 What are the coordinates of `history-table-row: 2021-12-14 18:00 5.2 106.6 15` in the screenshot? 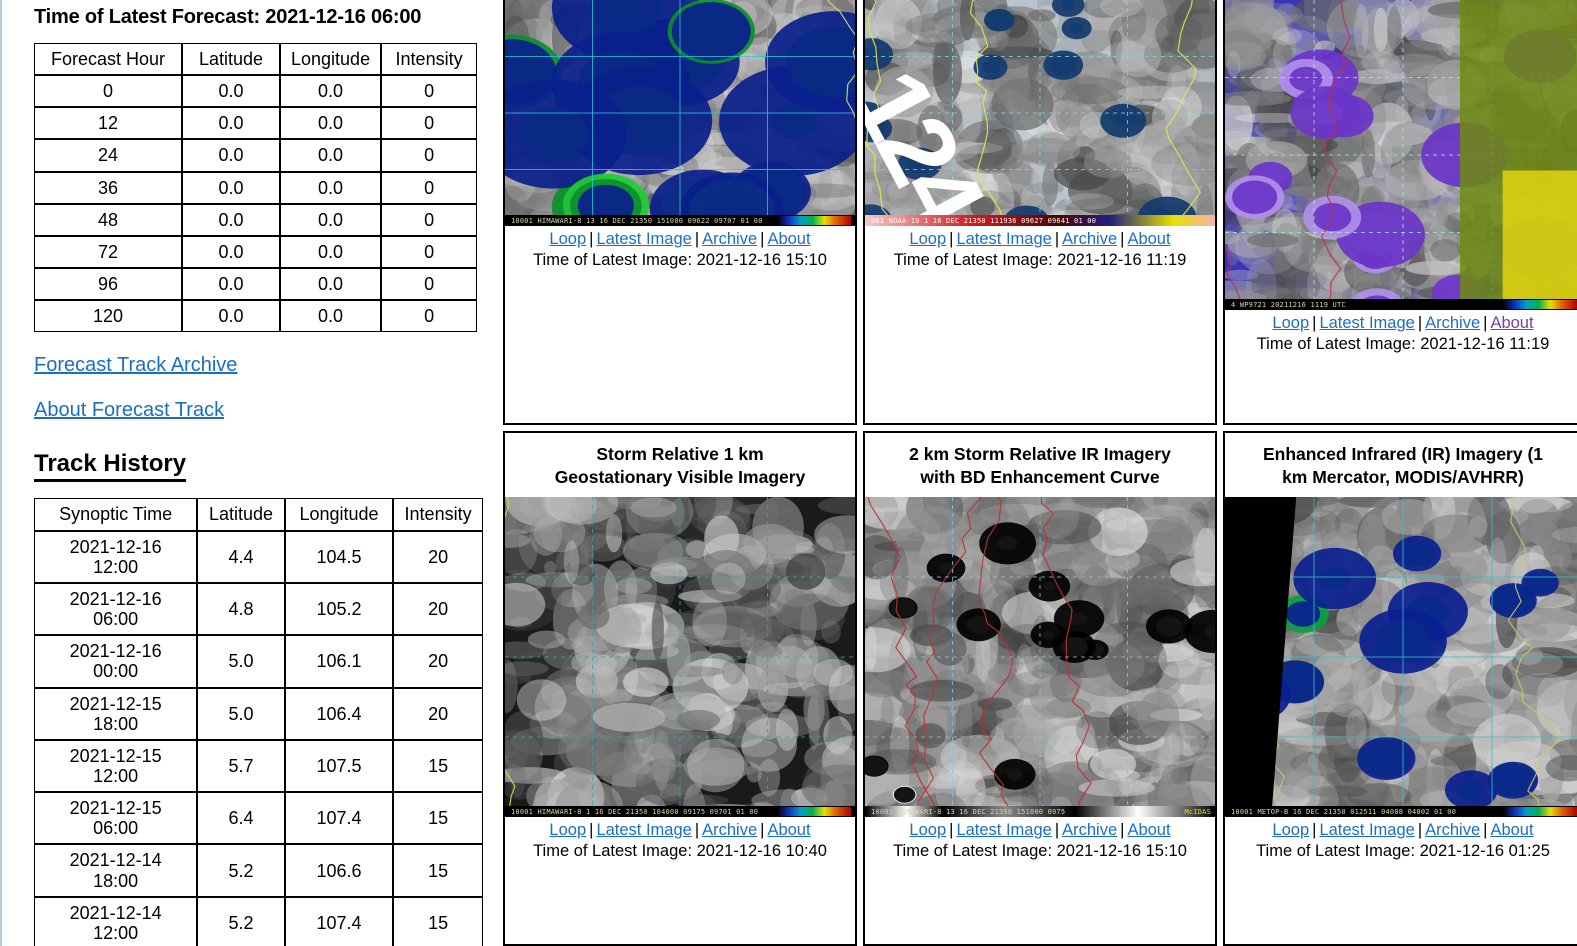 It's located at (258, 870).